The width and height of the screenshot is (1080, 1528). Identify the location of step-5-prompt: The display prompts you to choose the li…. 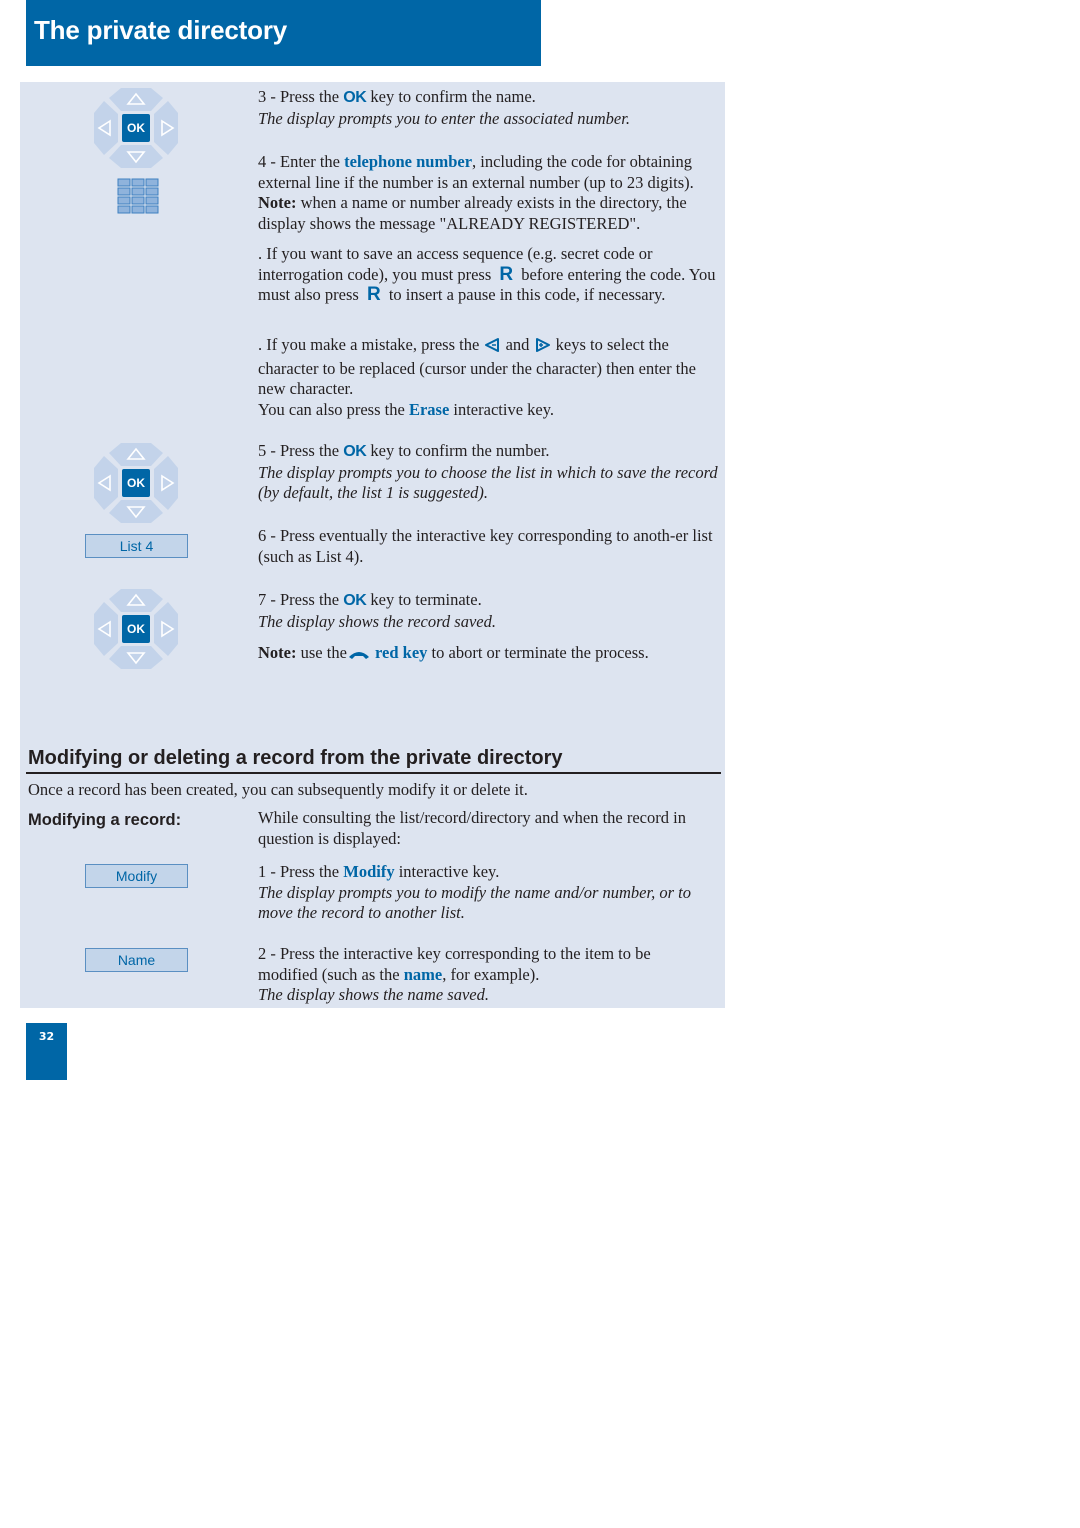
(488, 482).